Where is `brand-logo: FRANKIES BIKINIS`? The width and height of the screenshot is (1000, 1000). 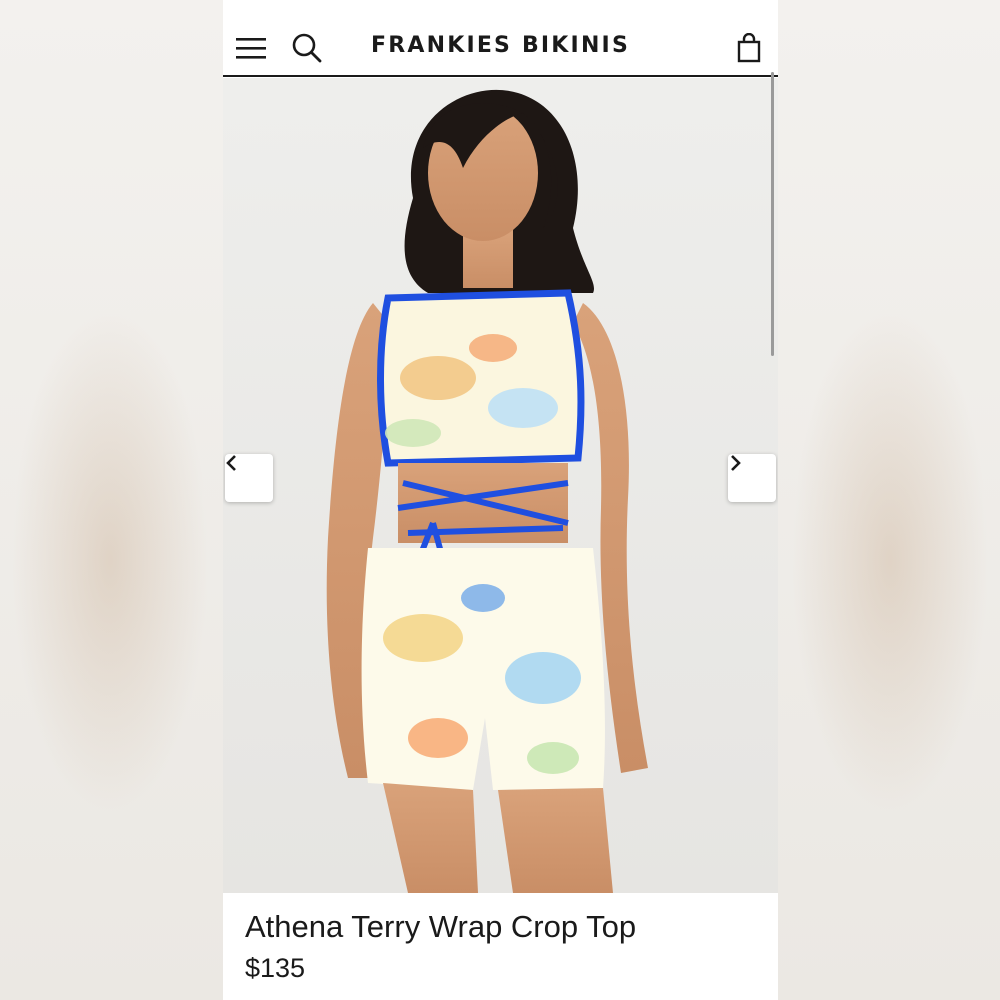
brand-logo: FRANKIES BIKINIS is located at coordinates (500, 45).